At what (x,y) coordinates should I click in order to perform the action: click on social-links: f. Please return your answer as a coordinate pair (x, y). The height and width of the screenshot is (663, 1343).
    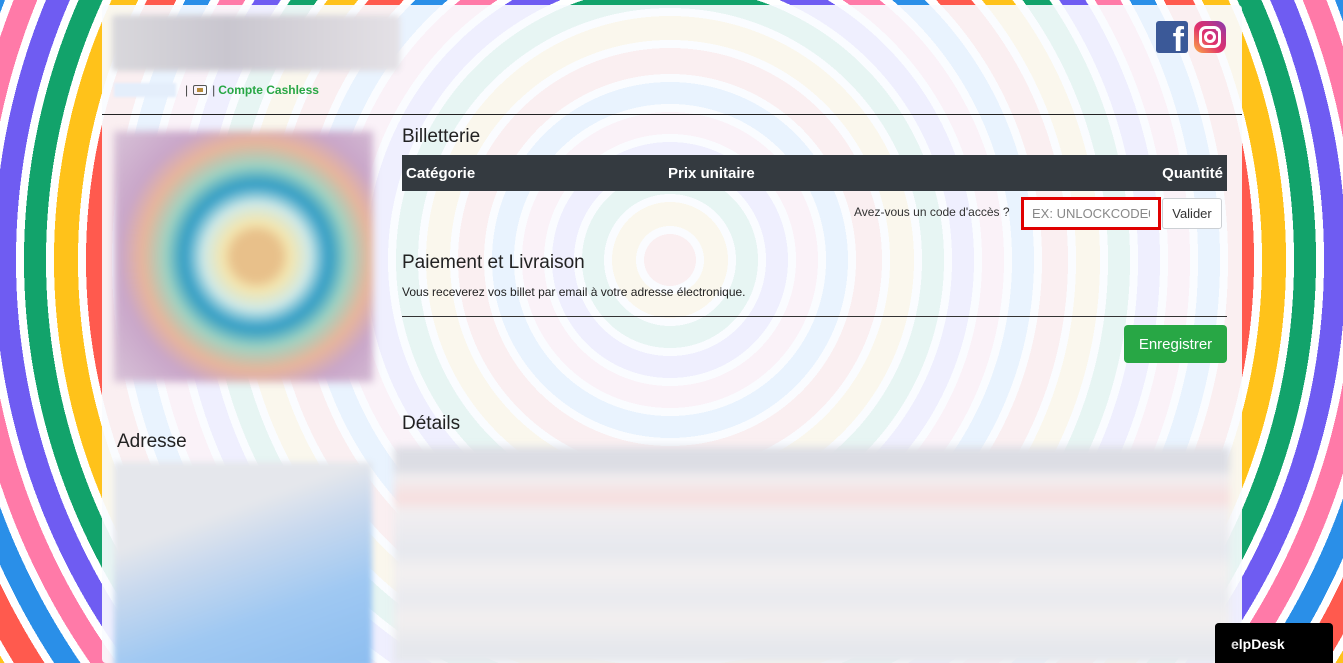
    Looking at the image, I should click on (1191, 37).